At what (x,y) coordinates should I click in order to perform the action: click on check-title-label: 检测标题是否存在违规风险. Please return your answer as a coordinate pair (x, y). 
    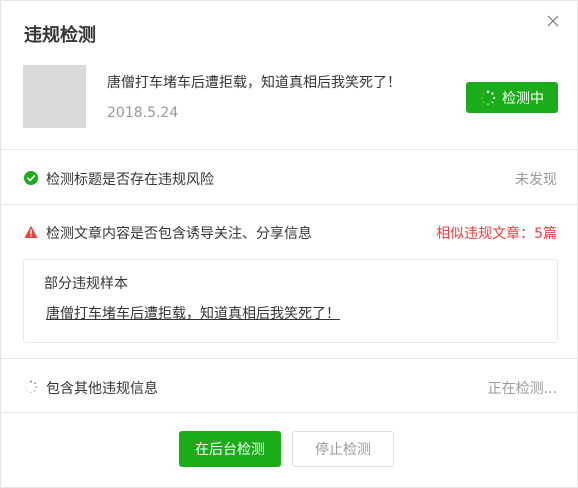
    Looking at the image, I should click on (130, 180).